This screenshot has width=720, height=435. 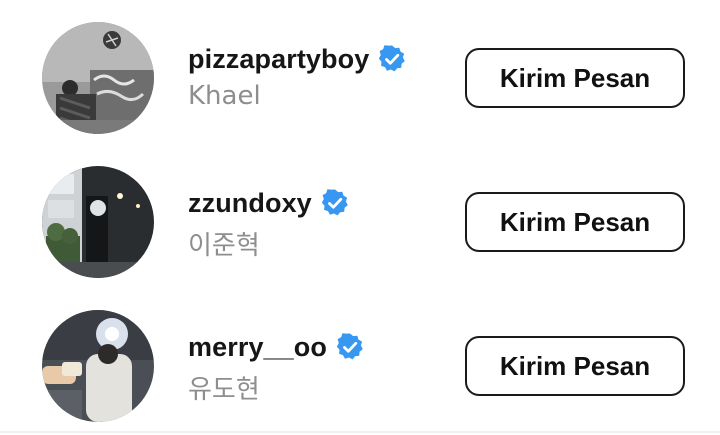 I want to click on username: zzundoxy, so click(x=250, y=203).